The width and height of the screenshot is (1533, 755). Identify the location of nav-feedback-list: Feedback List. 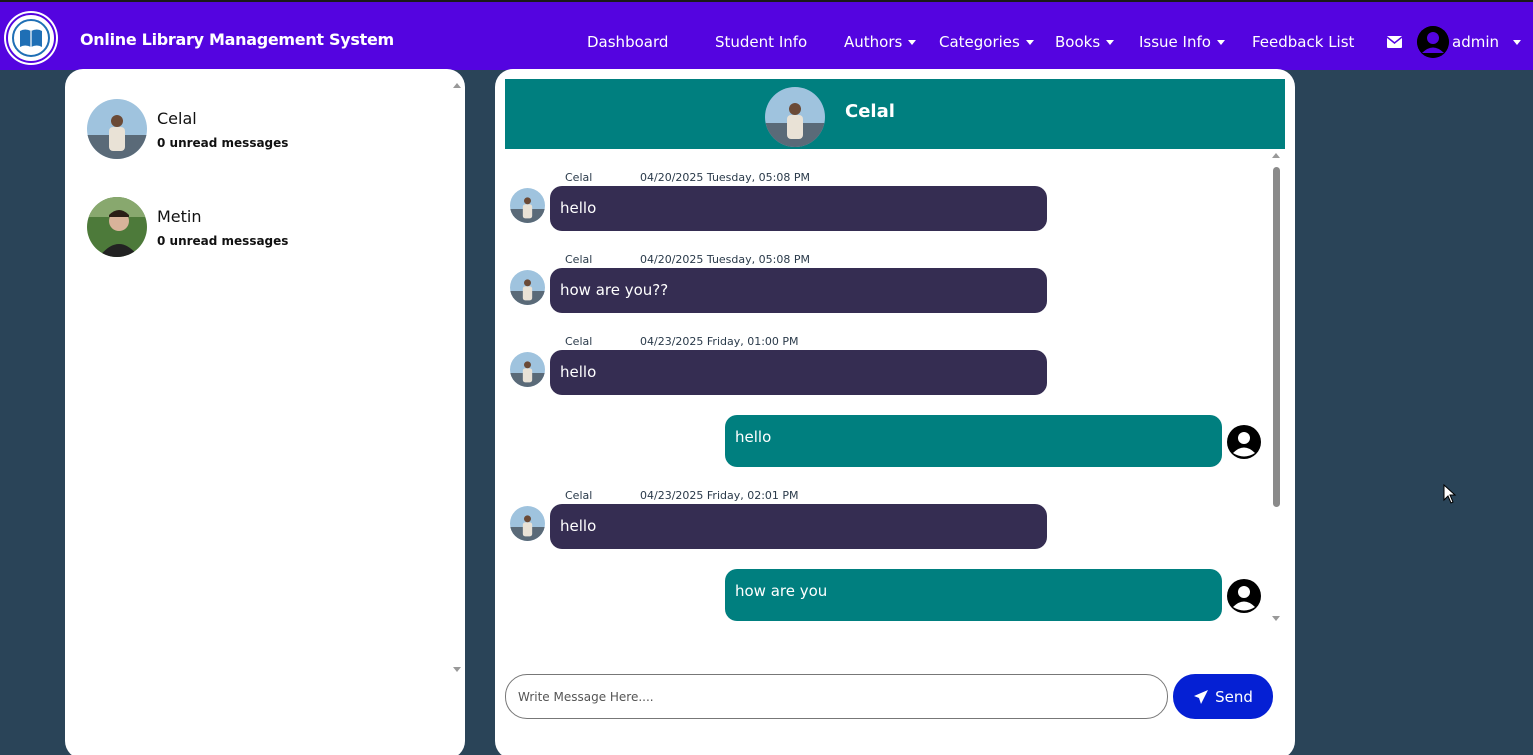
(1303, 42).